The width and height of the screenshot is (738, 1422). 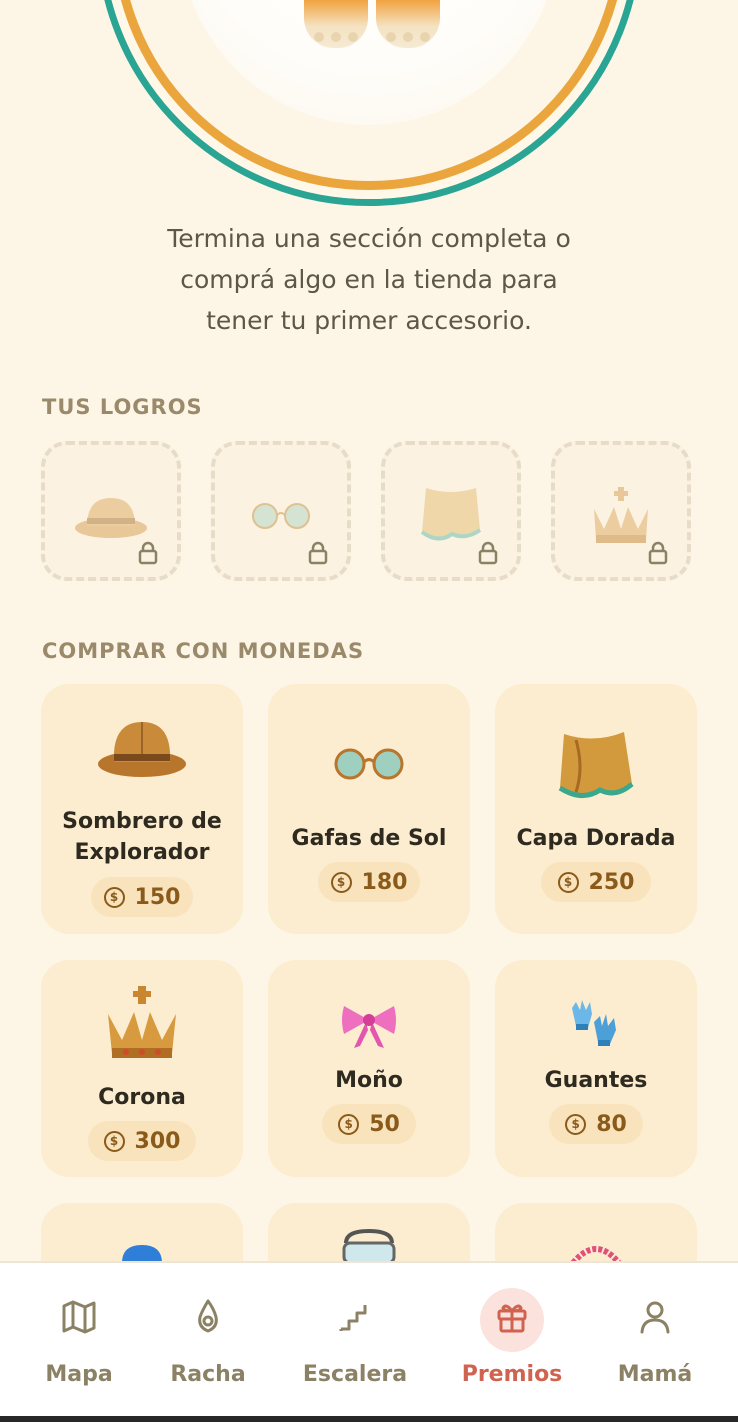 What do you see at coordinates (596, 809) in the screenshot?
I see `shop-item-golden-cape: Capa Dorada $ 250` at bounding box center [596, 809].